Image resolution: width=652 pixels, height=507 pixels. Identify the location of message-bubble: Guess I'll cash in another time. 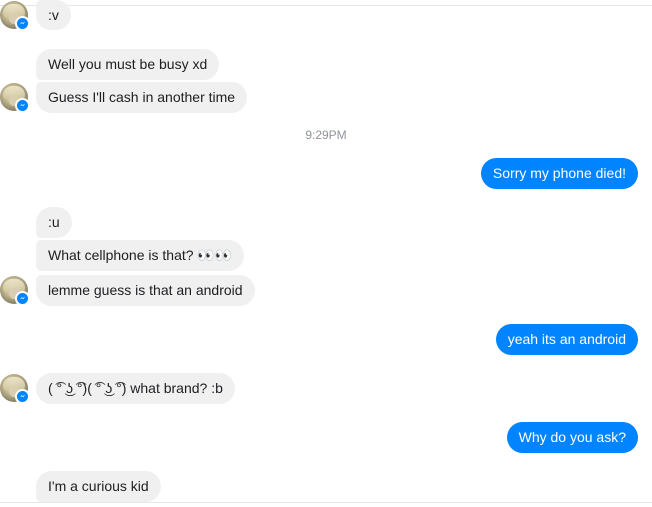
(142, 97).